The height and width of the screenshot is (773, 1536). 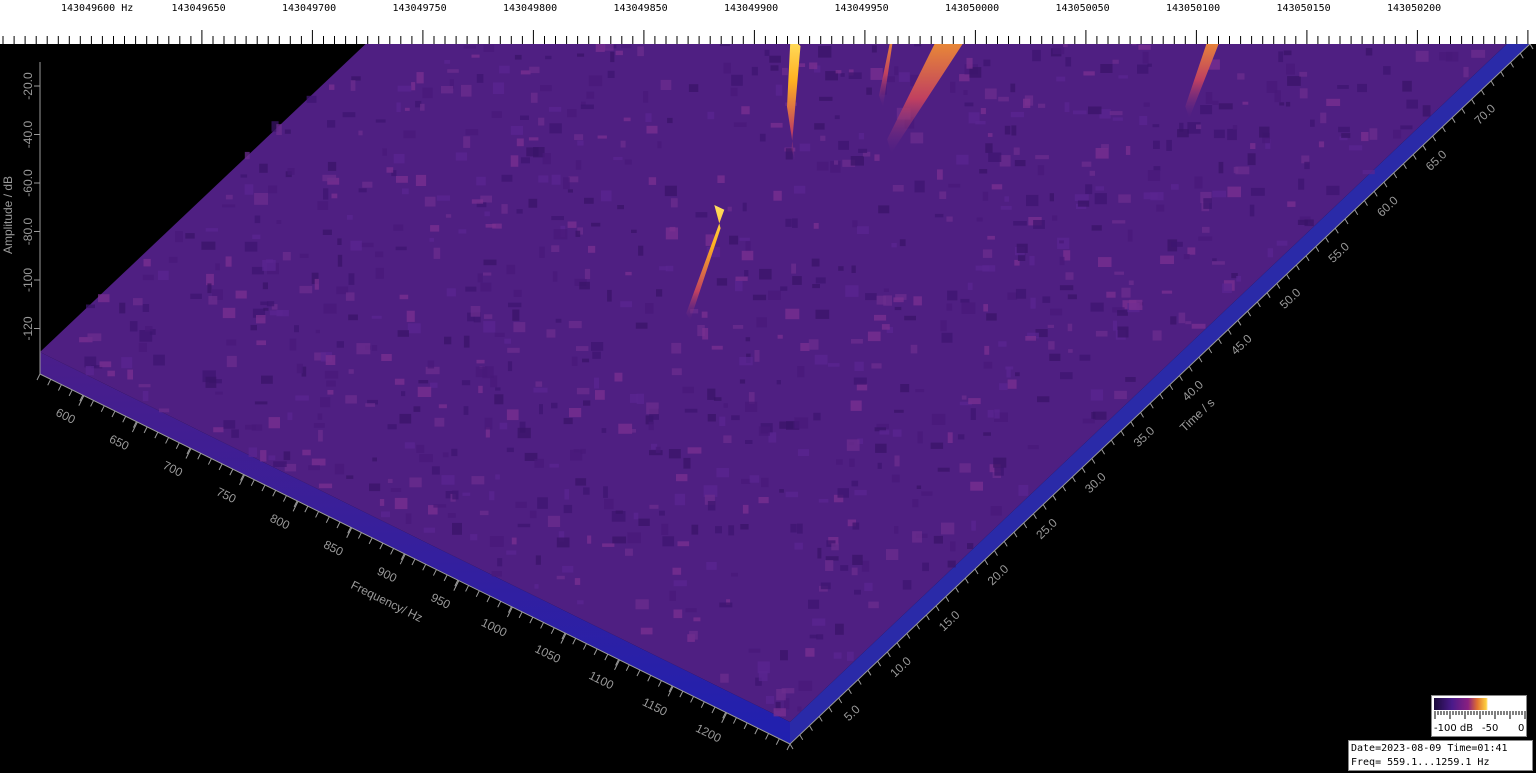 What do you see at coordinates (173, 469) in the screenshot?
I see `frequency-tick-label: 700` at bounding box center [173, 469].